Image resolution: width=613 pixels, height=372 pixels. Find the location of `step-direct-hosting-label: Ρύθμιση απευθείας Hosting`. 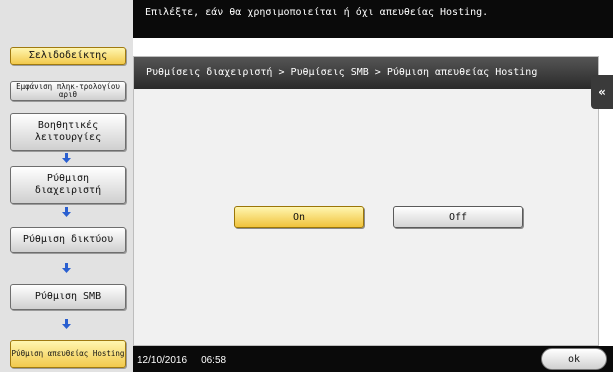

step-direct-hosting-label: Ρύθμιση απευθείας Hosting is located at coordinates (68, 353).